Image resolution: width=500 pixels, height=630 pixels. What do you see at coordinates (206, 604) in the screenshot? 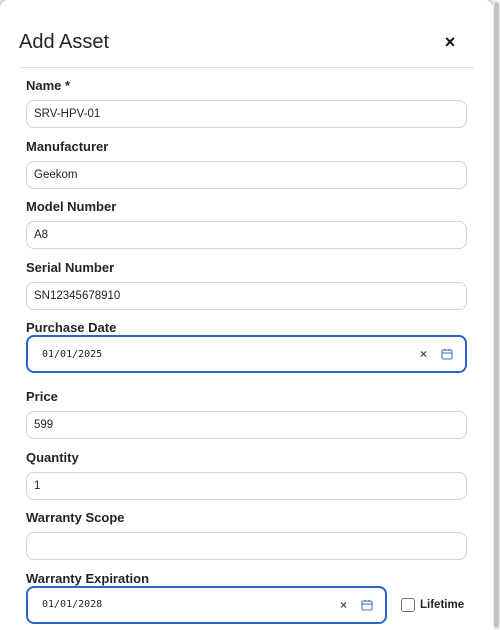
I see `warranty-expiration-input: 01/01/2028 ×` at bounding box center [206, 604].